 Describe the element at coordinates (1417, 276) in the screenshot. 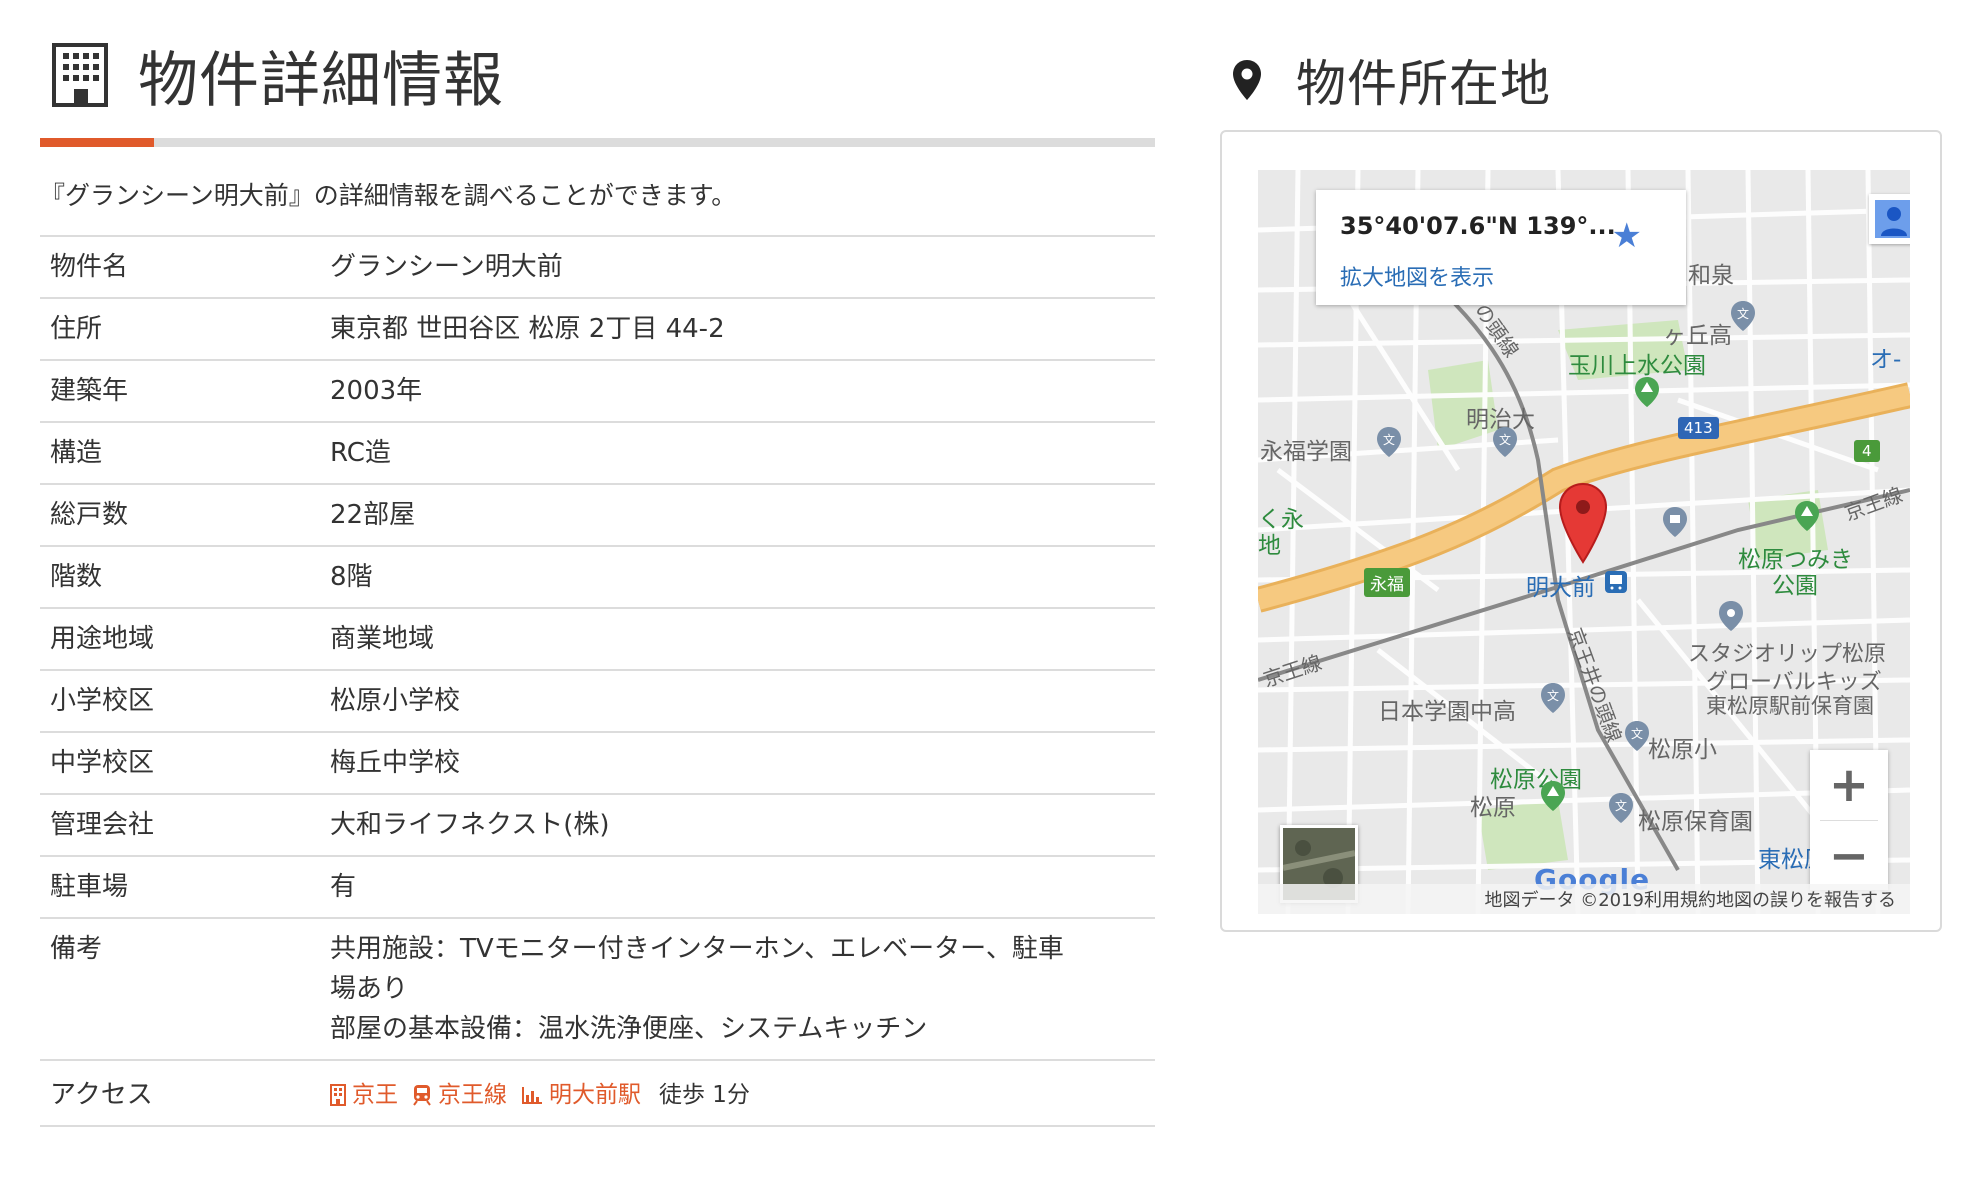

I see `enlarge-map-link: 拡大地図を表示` at that location.